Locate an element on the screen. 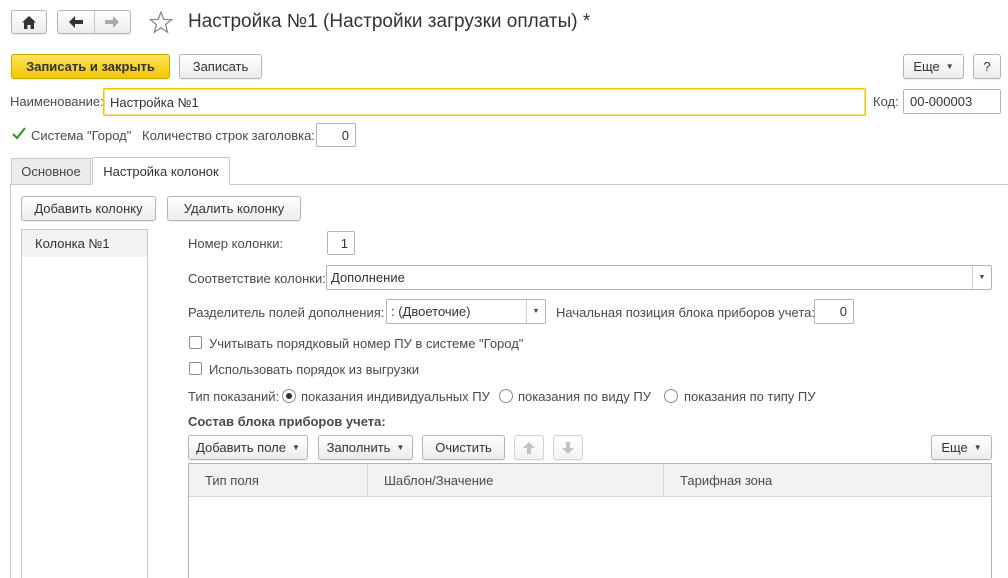 This screenshot has width=1008, height=578. start-position-label: Начальная позиция блока приборов учета: is located at coordinates (686, 312).